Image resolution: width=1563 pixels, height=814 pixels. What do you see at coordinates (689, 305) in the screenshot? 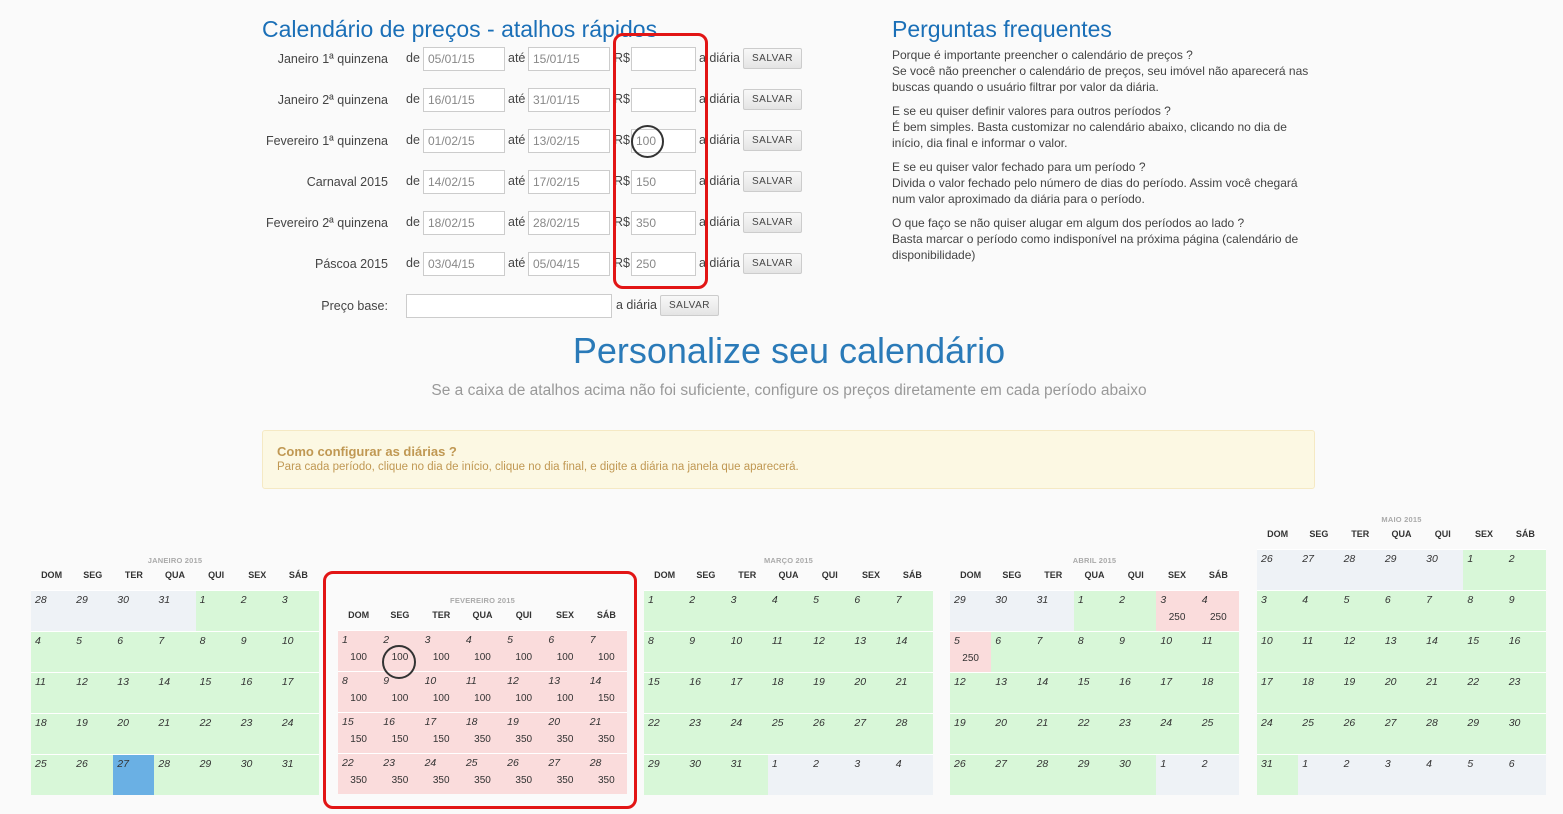
I see `save-base-price-button: SALVAR` at bounding box center [689, 305].